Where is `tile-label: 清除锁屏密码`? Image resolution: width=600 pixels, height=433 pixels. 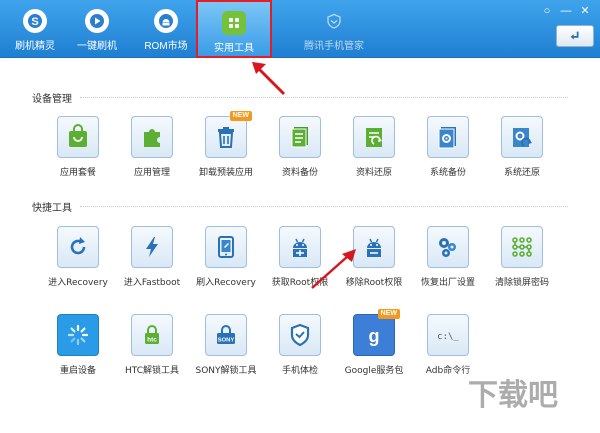 tile-label: 清除锁屏密码 is located at coordinates (521, 283).